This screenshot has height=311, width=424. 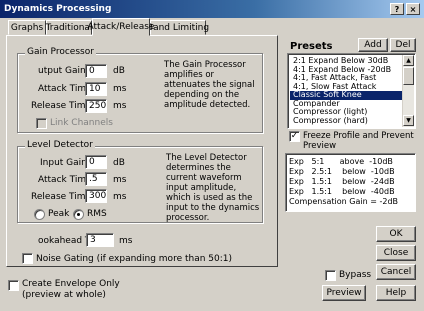 I want to click on preview-button: Preview, so click(x=344, y=293).